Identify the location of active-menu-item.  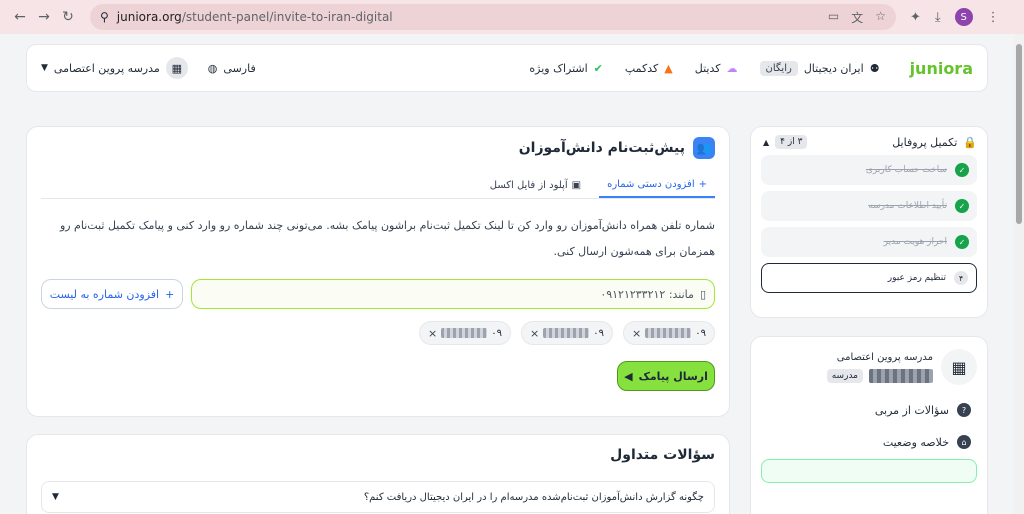
(869, 471).